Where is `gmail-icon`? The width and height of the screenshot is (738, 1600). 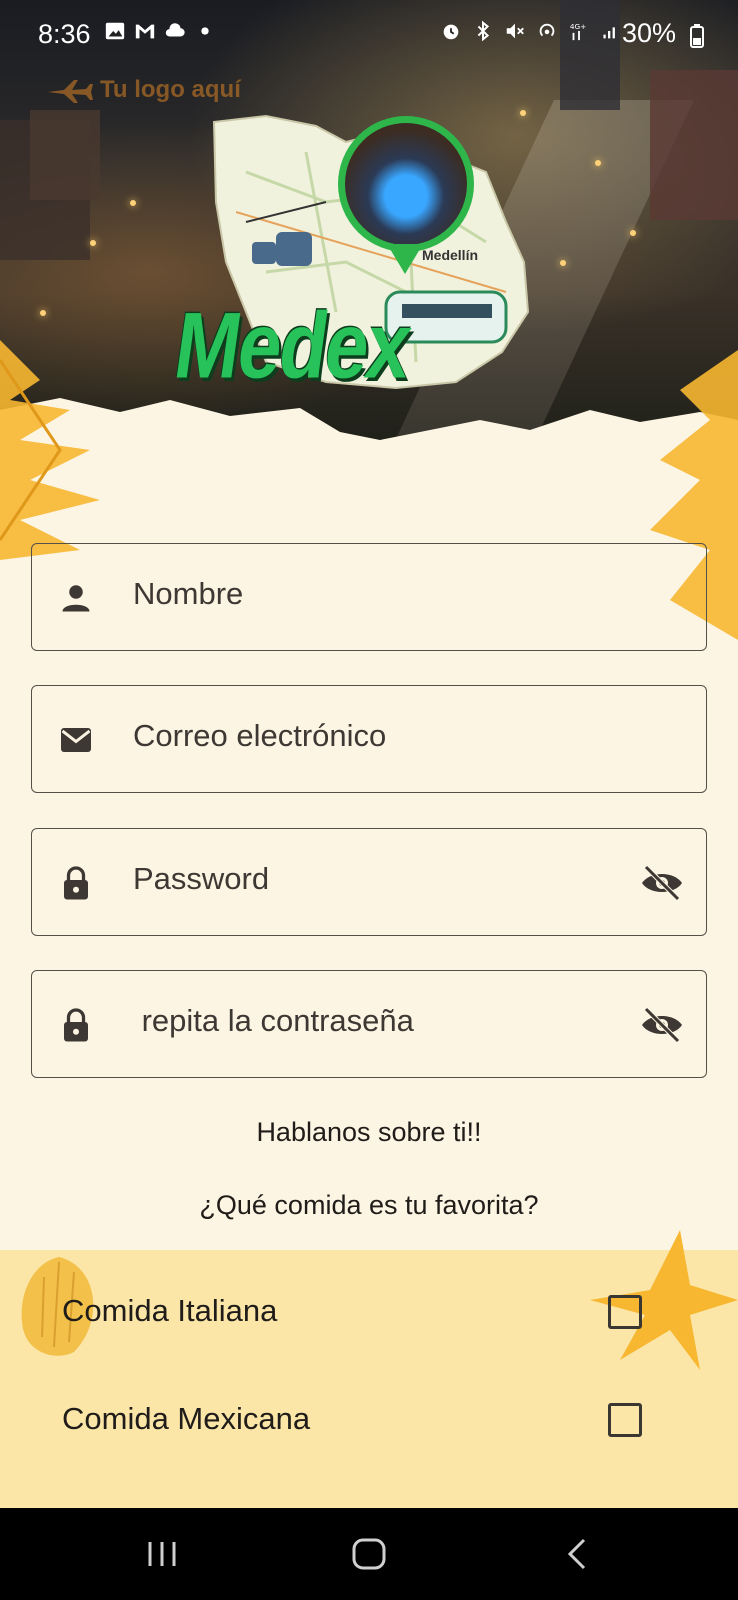
gmail-icon is located at coordinates (145, 31).